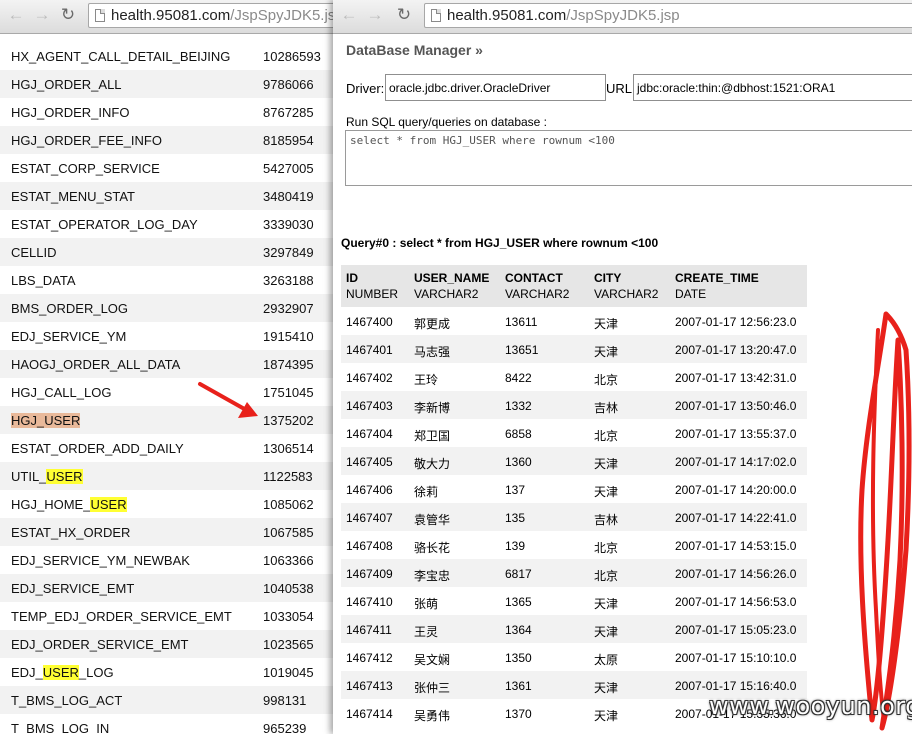  Describe the element at coordinates (369, 406) in the screenshot. I see `table-cell: 1467403` at that location.